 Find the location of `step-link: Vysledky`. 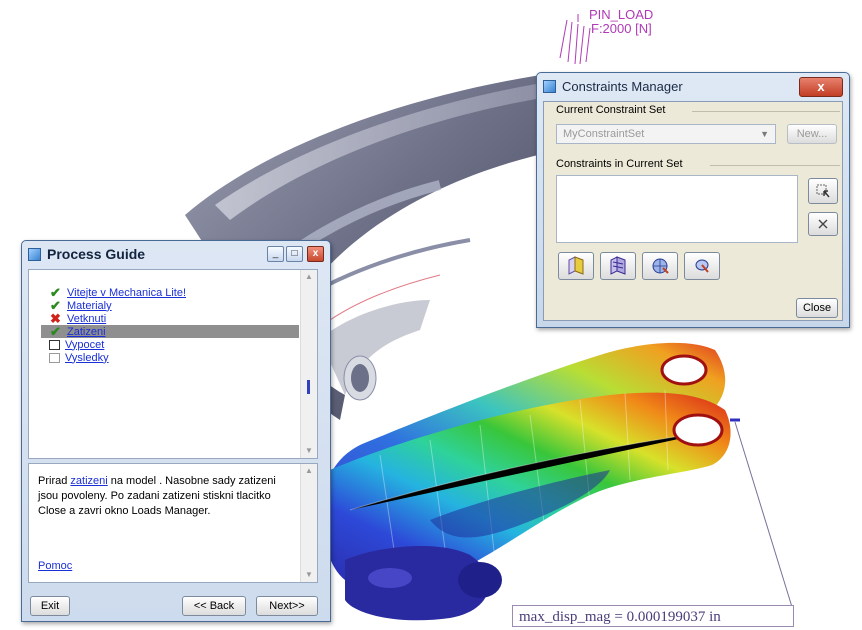

step-link: Vysledky is located at coordinates (87, 358).